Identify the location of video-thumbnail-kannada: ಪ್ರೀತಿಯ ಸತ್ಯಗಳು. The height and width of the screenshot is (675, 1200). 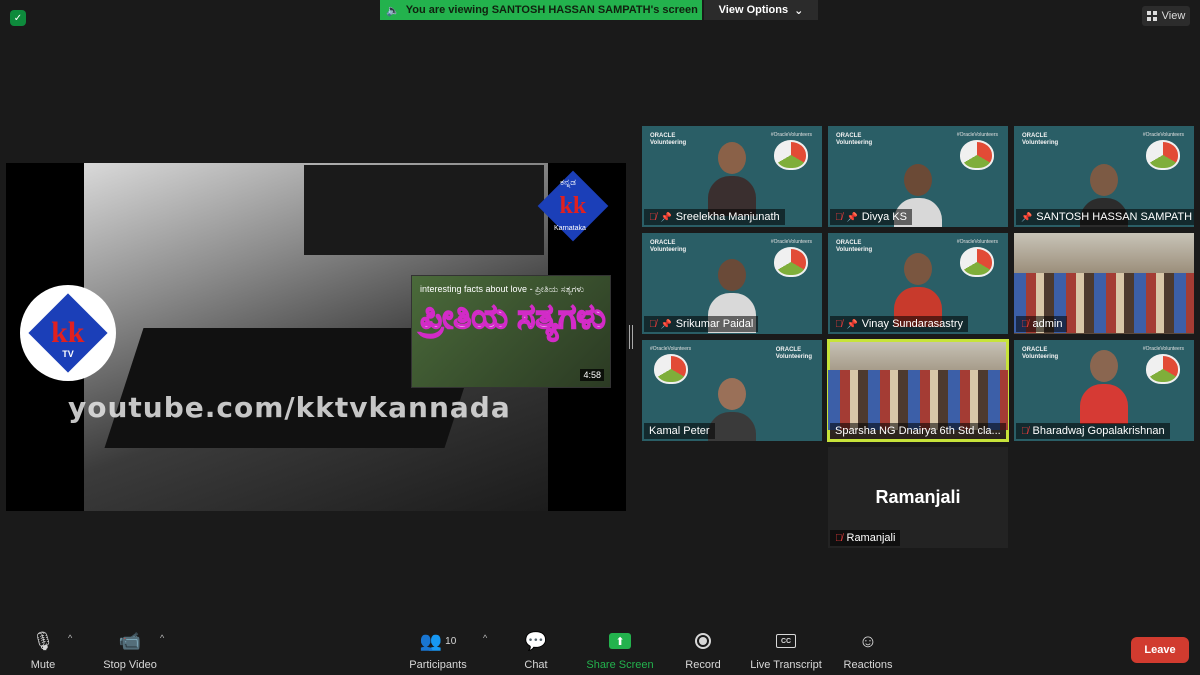
(513, 317).